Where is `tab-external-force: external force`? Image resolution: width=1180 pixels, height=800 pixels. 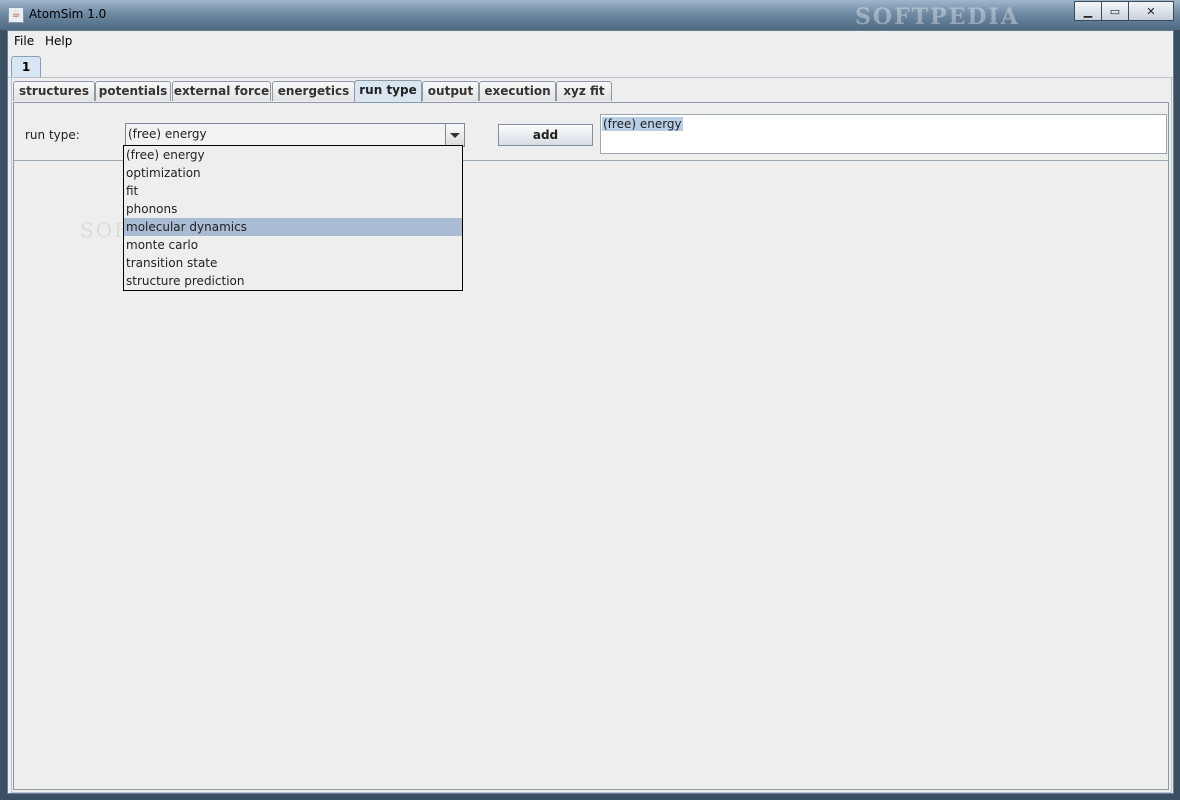 tab-external-force: external force is located at coordinates (221, 91).